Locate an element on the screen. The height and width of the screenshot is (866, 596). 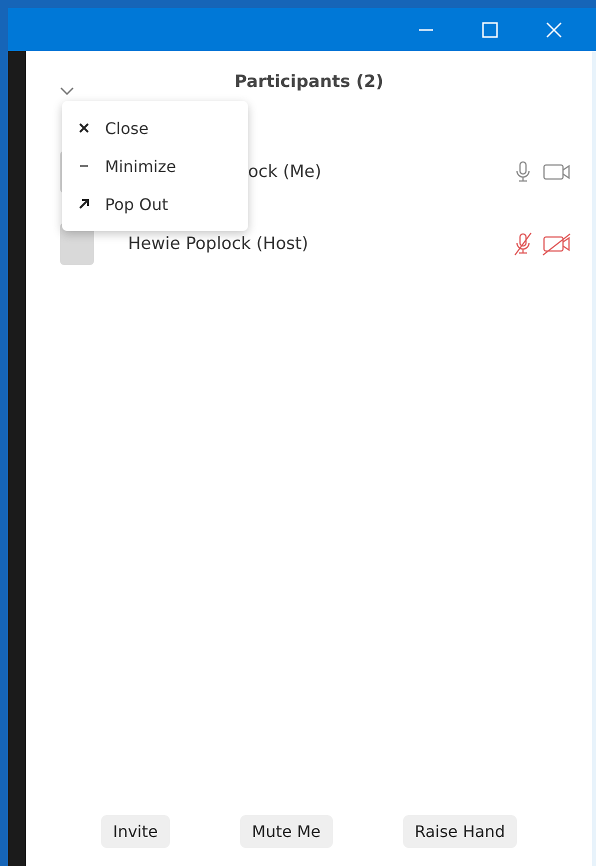
camera-off-icon is located at coordinates (557, 244).